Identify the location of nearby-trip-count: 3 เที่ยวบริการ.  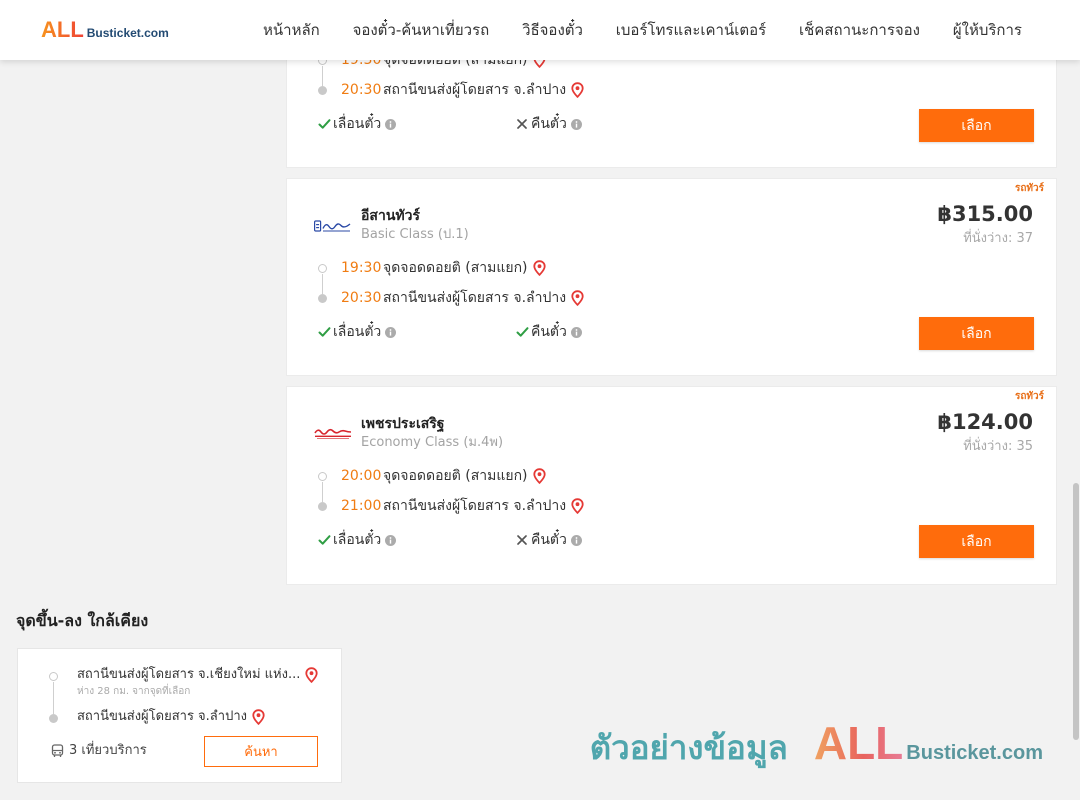
(99, 751).